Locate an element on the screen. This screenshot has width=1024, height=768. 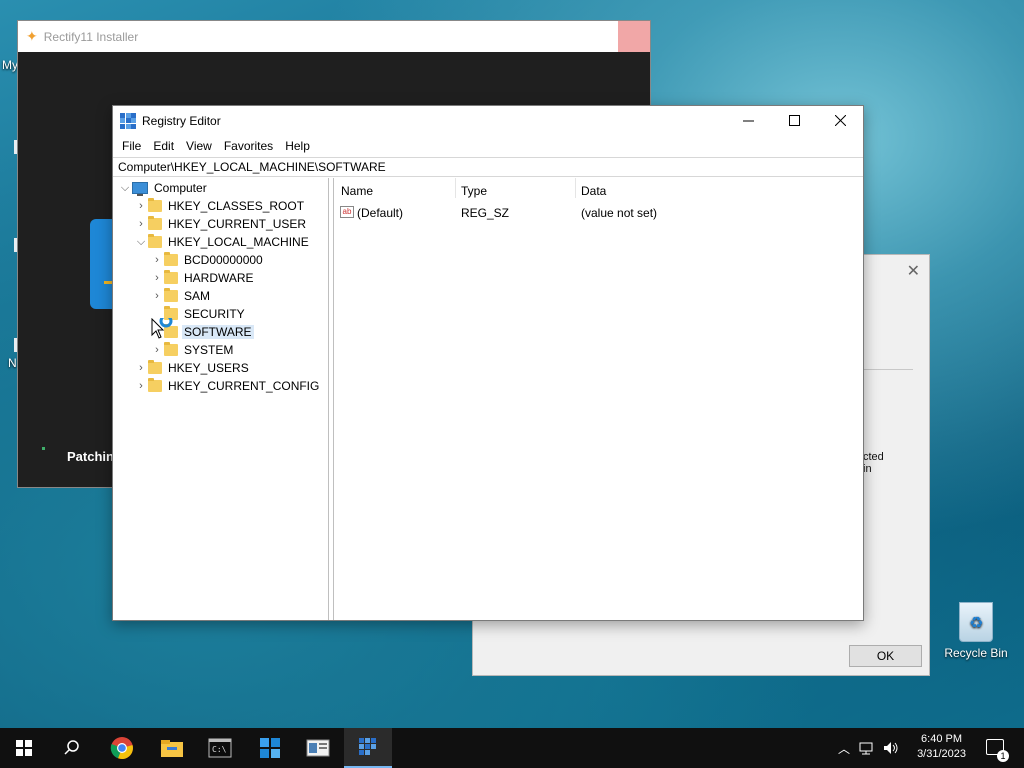
tree-label-selected: SOFTWARE is located at coordinates (218, 332).